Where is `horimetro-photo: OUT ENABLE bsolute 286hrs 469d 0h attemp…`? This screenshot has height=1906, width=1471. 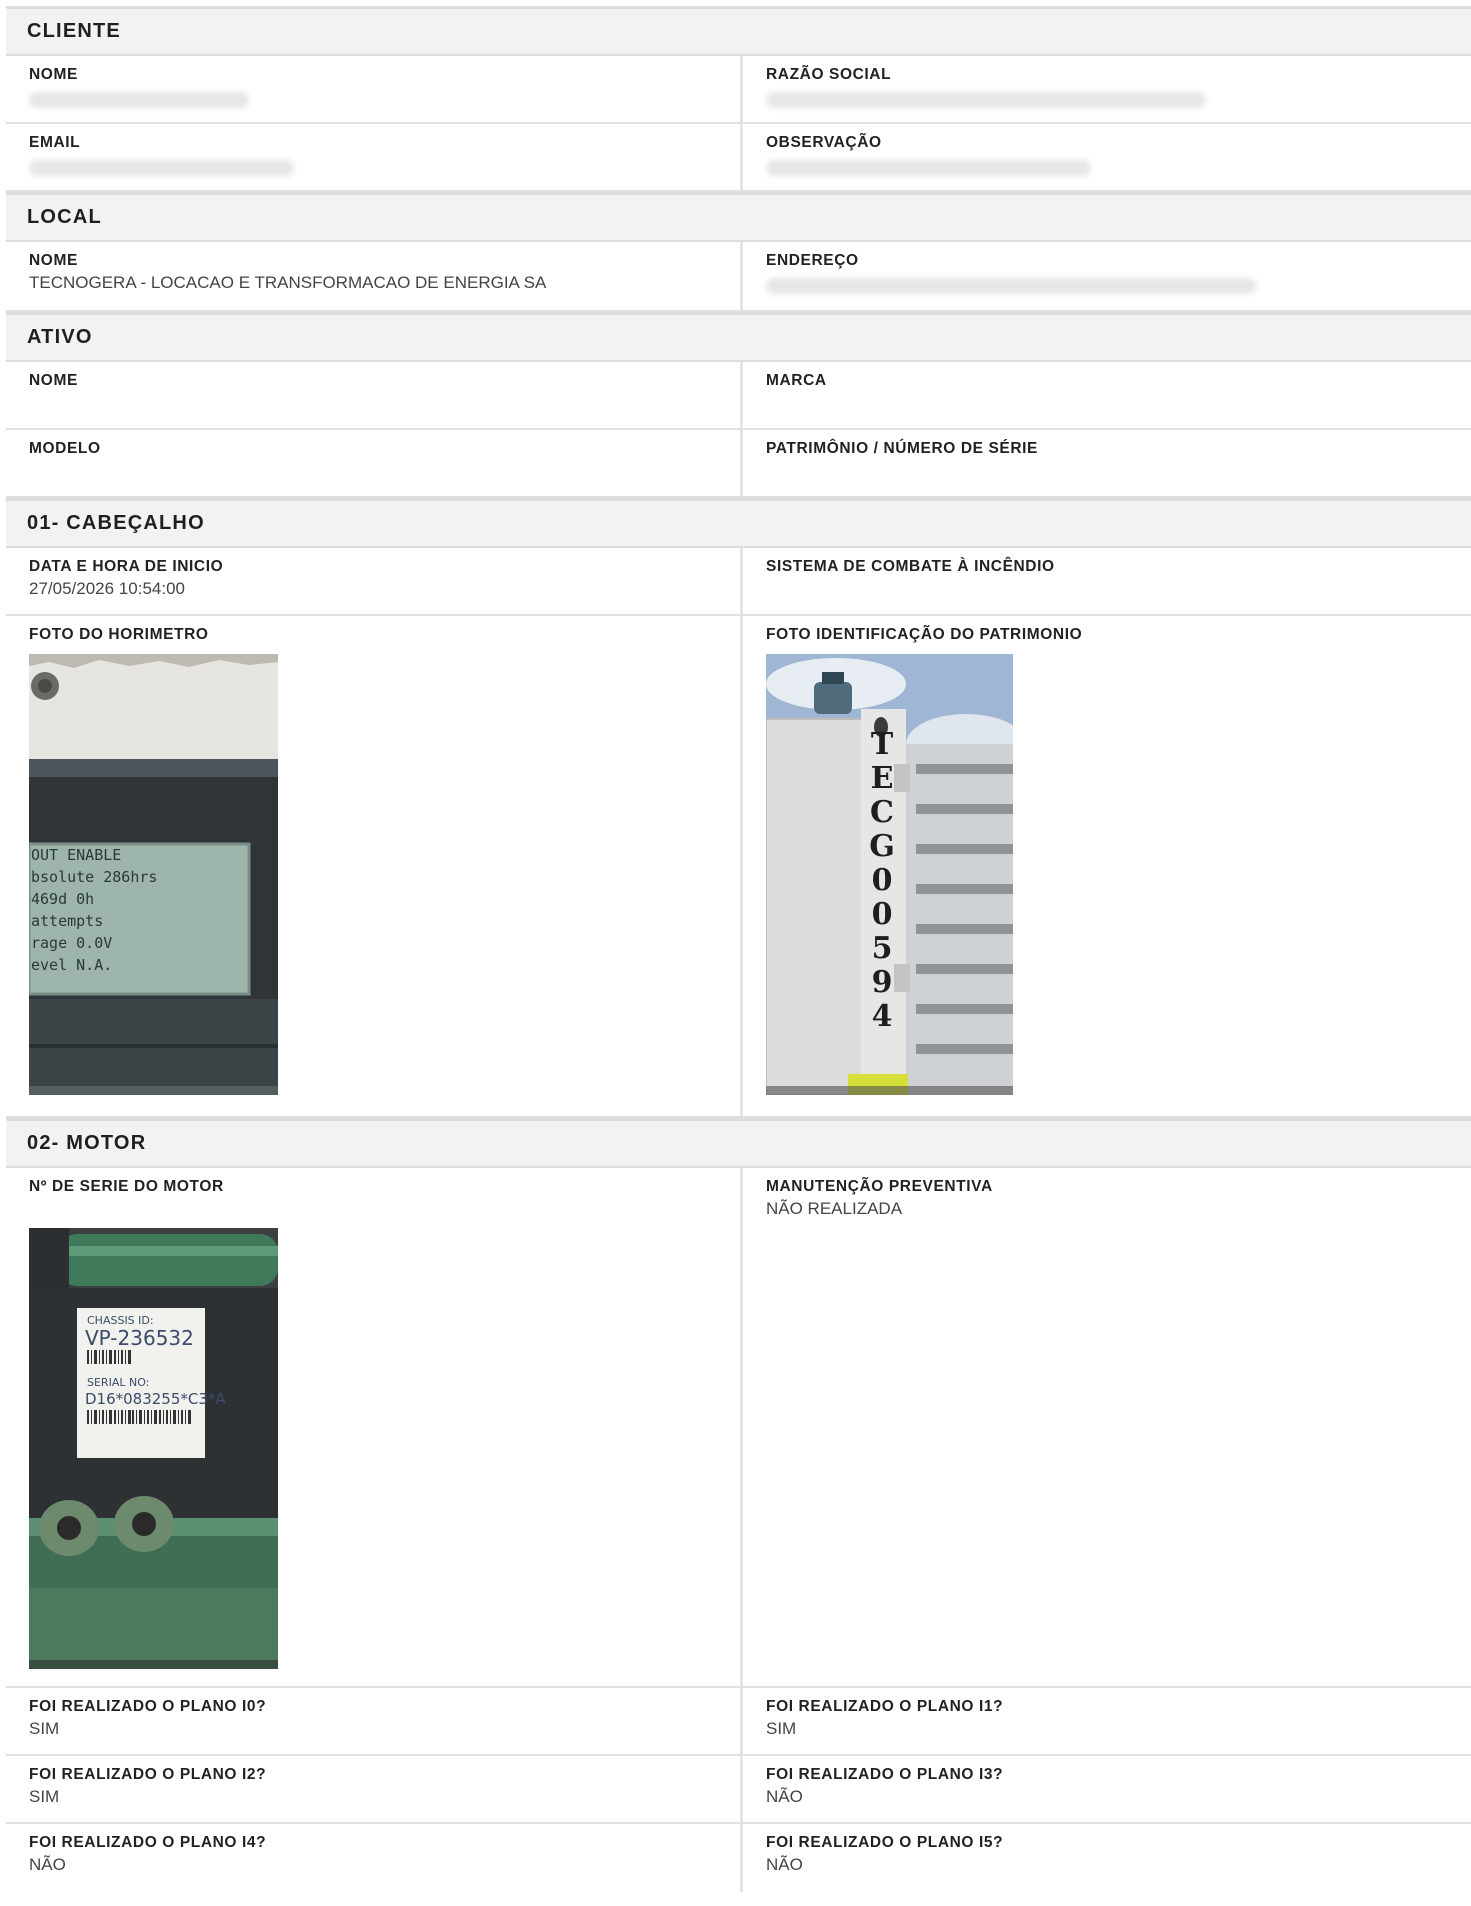
horimetro-photo: OUT ENABLE bsolute 286hrs 469d 0h attemp… is located at coordinates (153, 874).